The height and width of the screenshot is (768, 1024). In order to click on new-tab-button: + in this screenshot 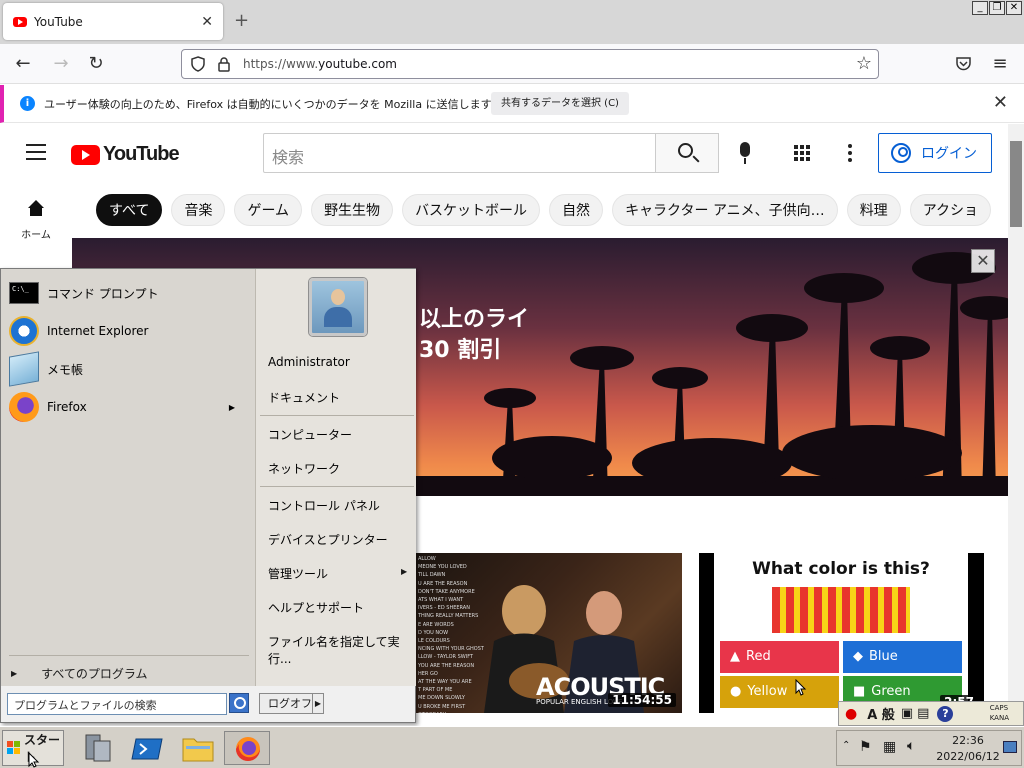, I will do `click(241, 20)`.